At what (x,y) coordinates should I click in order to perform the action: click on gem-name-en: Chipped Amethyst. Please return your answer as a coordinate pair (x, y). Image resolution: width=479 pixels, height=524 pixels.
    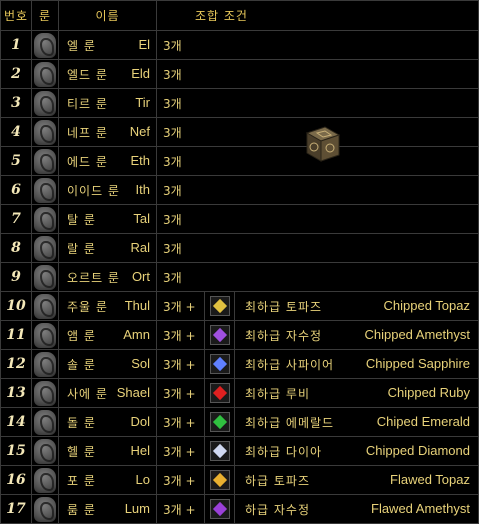
    Looking at the image, I should click on (417, 334).